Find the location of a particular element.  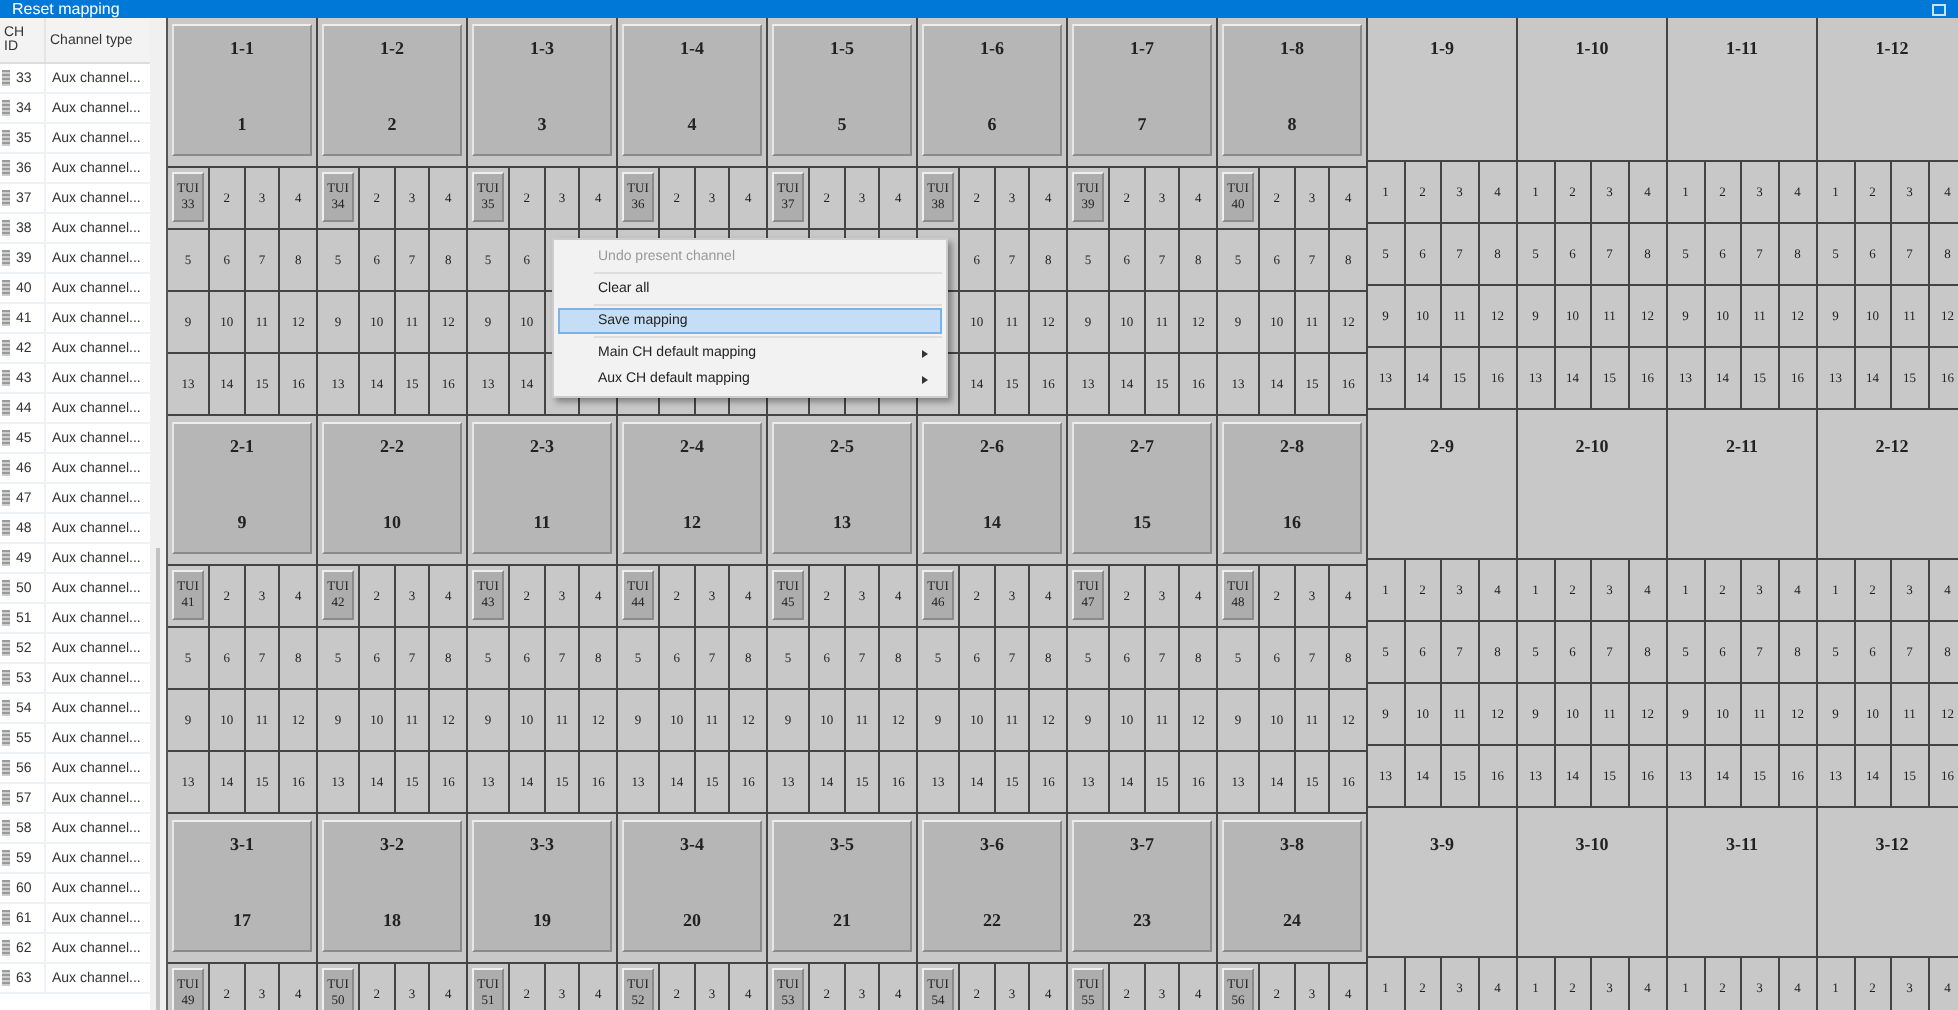

mapping-tile: 2-12 is located at coordinates (1888, 488).